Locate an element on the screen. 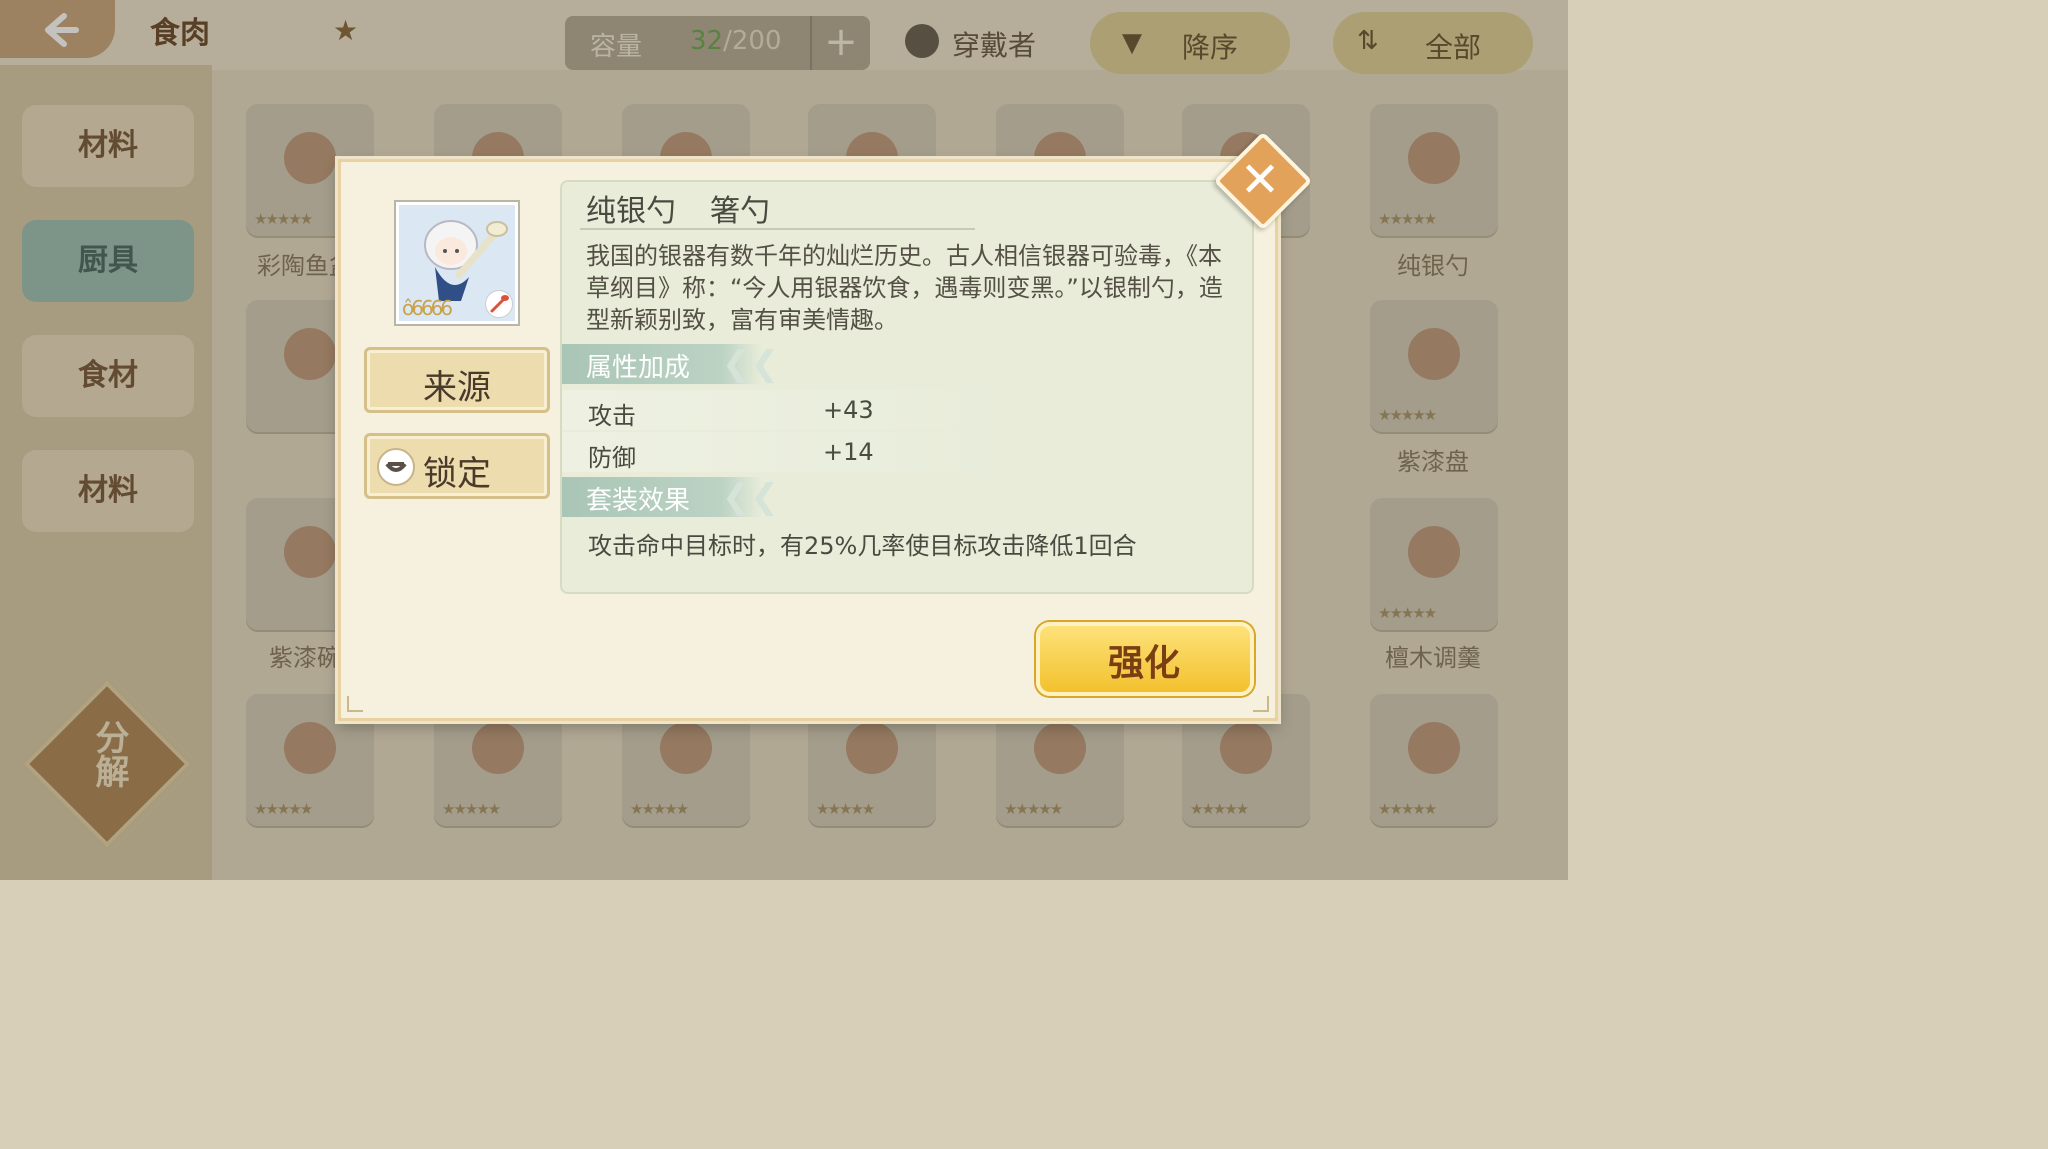 Image resolution: width=2048 pixels, height=1149 pixels. stat-name: 防御 is located at coordinates (612, 458).